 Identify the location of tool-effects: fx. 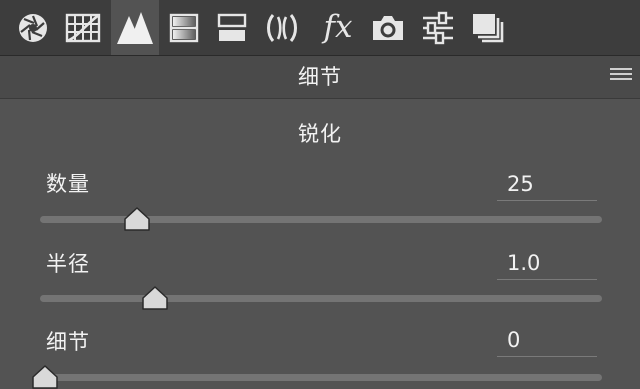
(338, 27).